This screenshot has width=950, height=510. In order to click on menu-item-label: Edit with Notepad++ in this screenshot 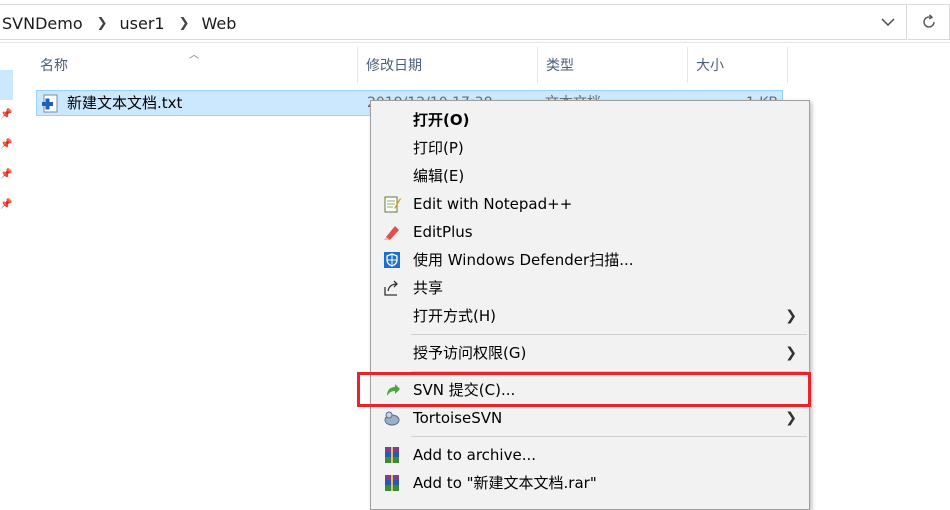, I will do `click(493, 204)`.